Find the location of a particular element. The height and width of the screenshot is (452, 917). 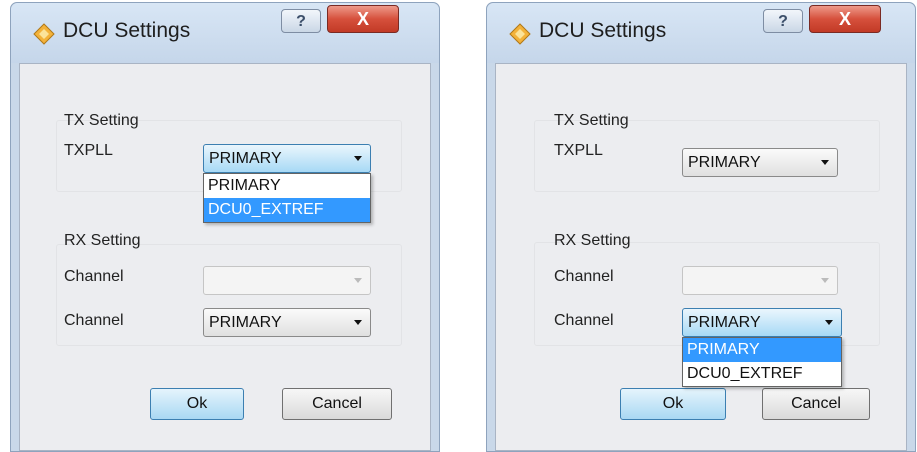

dropdown-option-highlighted: PRIMARY is located at coordinates (762, 350).